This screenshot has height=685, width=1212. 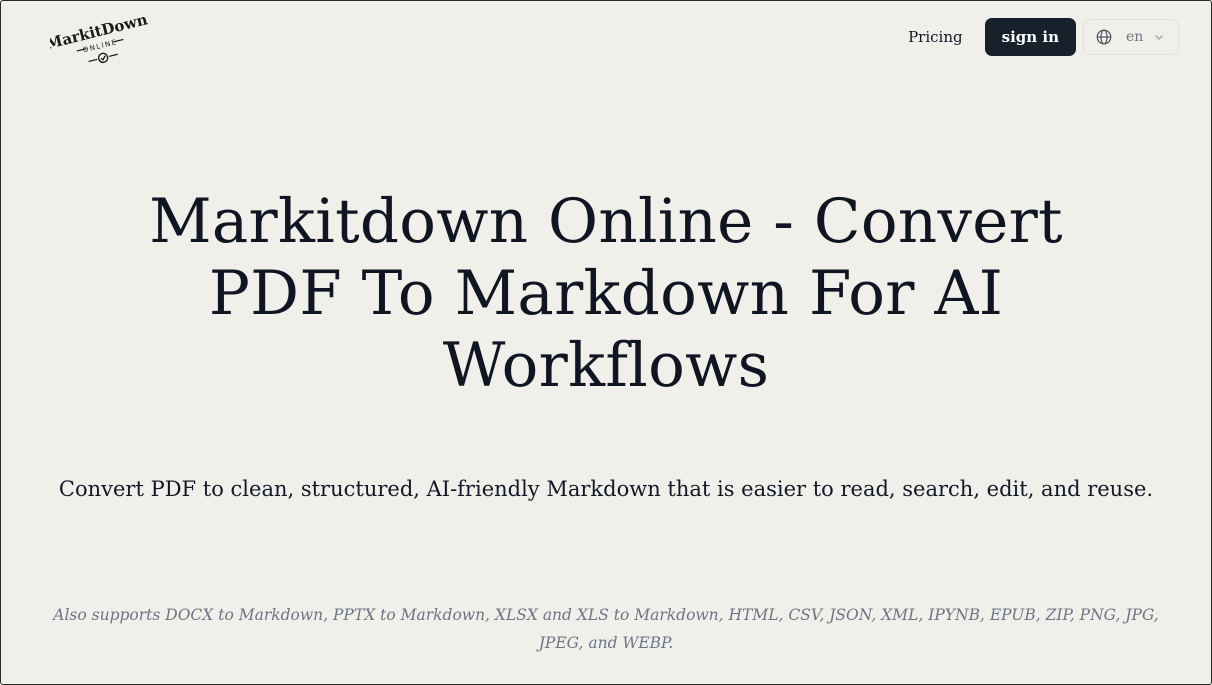 I want to click on title-line: Markitdown Online - Convert, so click(x=606, y=221).